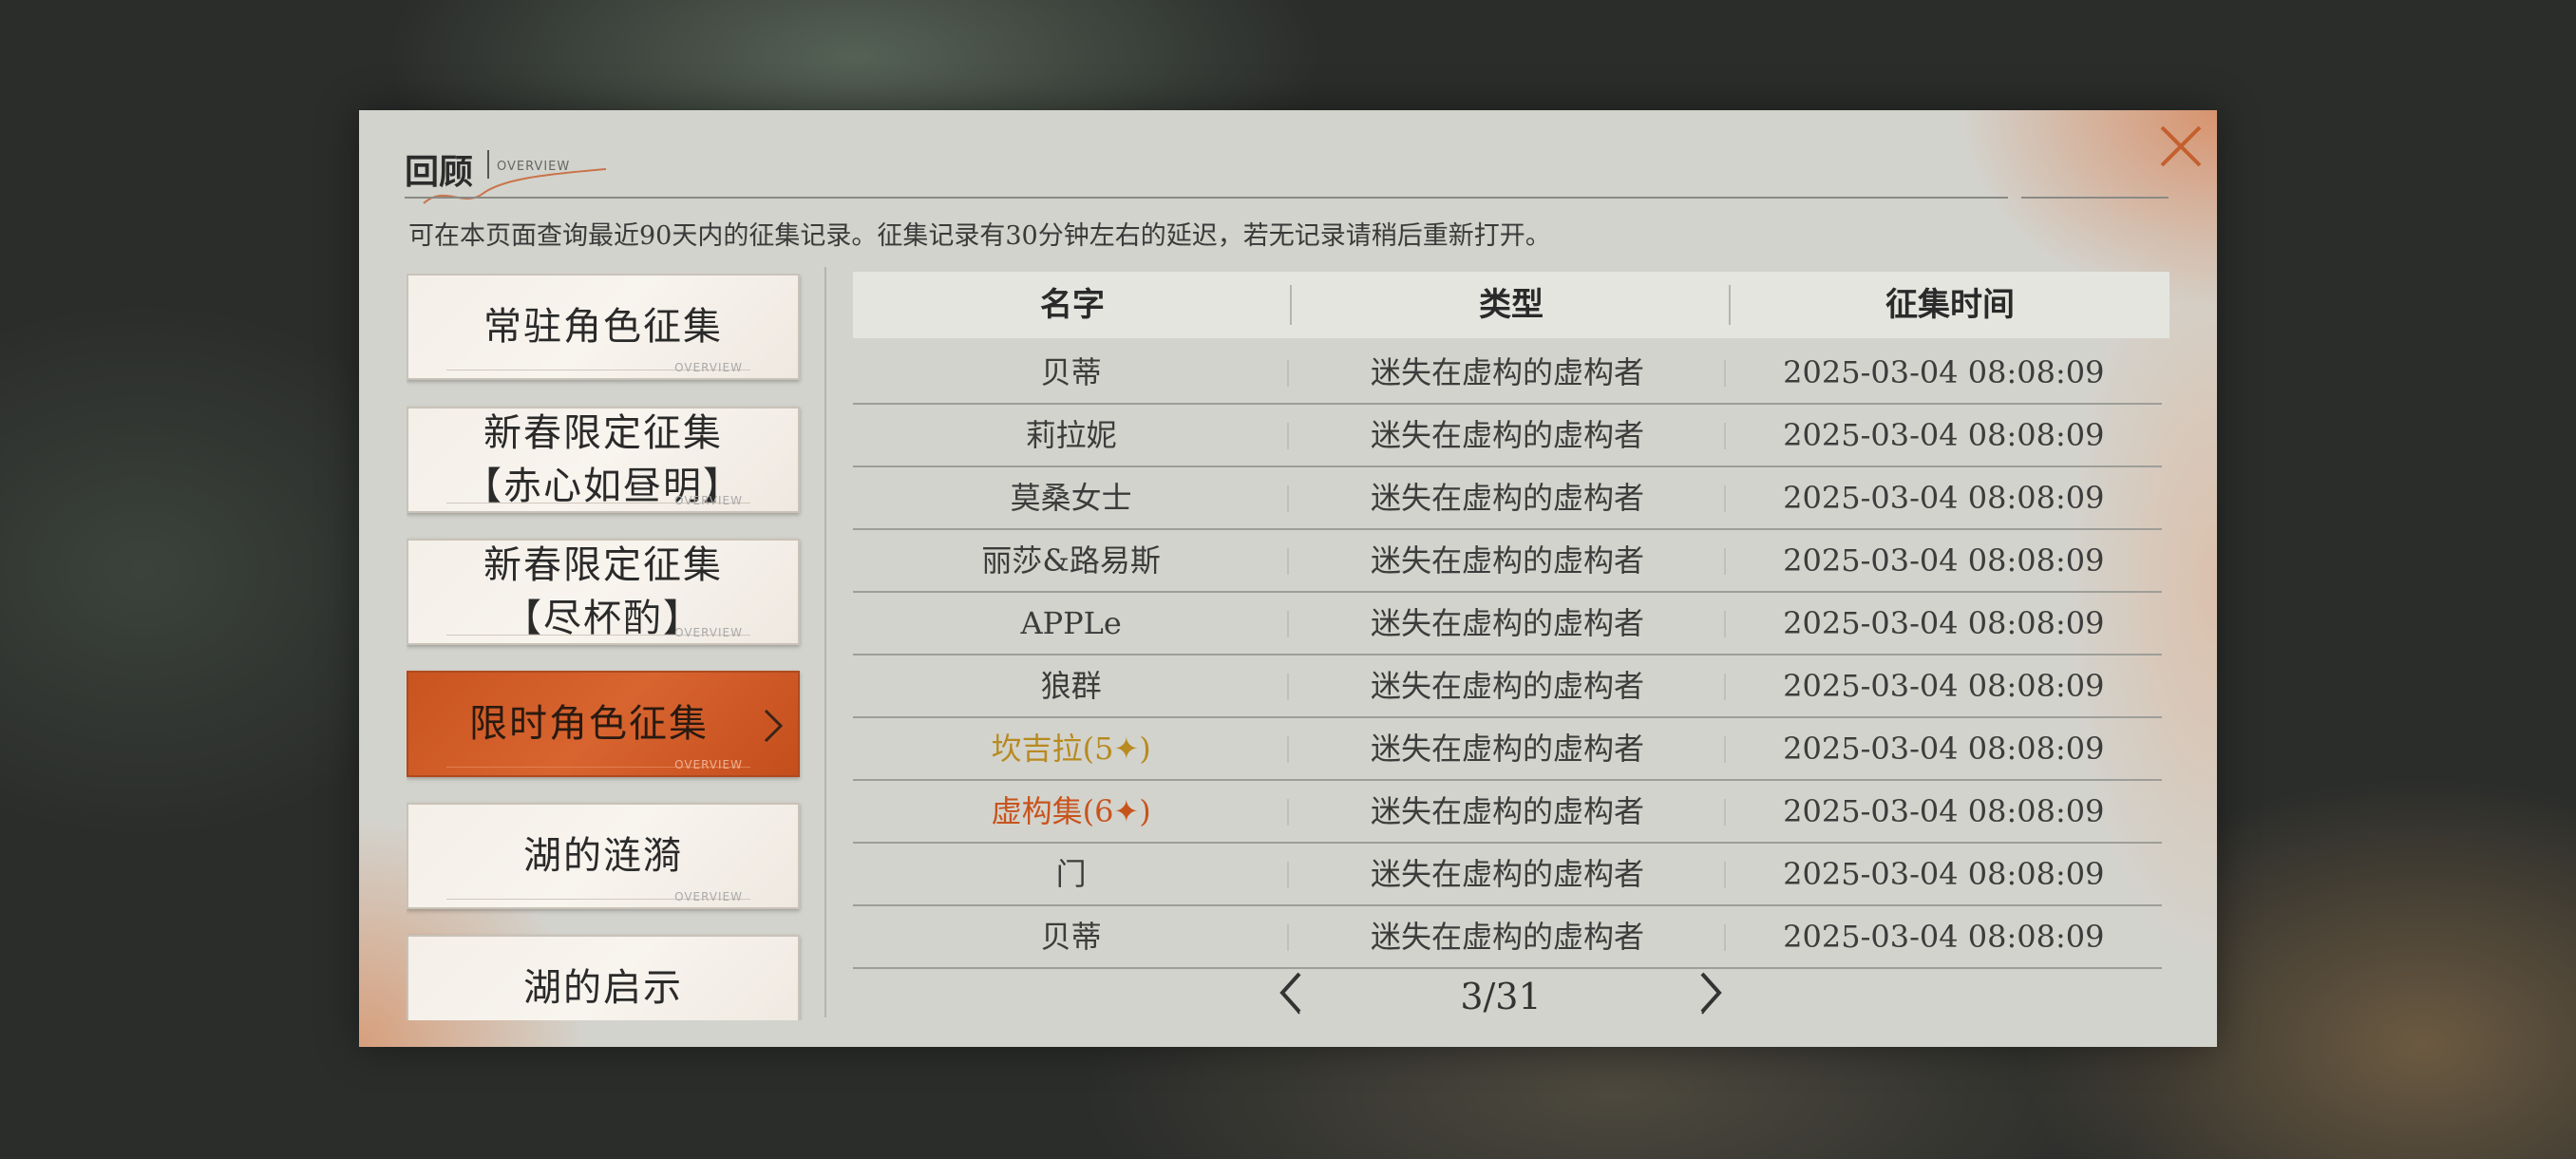 Image resolution: width=2576 pixels, height=1159 pixels. What do you see at coordinates (1071, 560) in the screenshot?
I see `cell-name: 丽莎&路易斯` at bounding box center [1071, 560].